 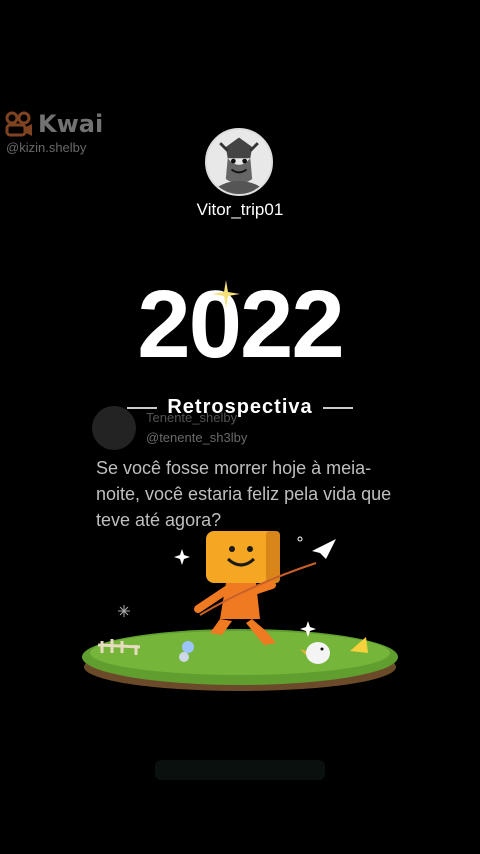 What do you see at coordinates (46, 147) in the screenshot?
I see `kwai-handle: @kizin.shelby` at bounding box center [46, 147].